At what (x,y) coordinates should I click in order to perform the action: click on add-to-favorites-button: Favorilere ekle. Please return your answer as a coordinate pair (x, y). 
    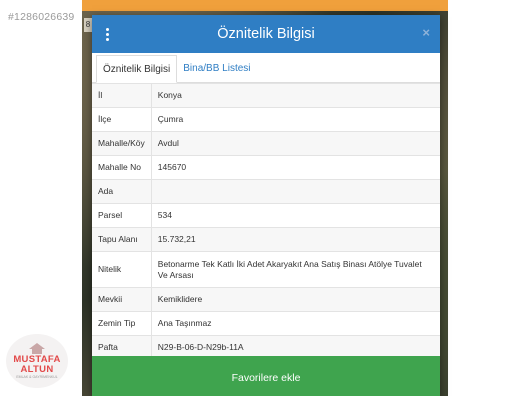
    Looking at the image, I should click on (266, 376).